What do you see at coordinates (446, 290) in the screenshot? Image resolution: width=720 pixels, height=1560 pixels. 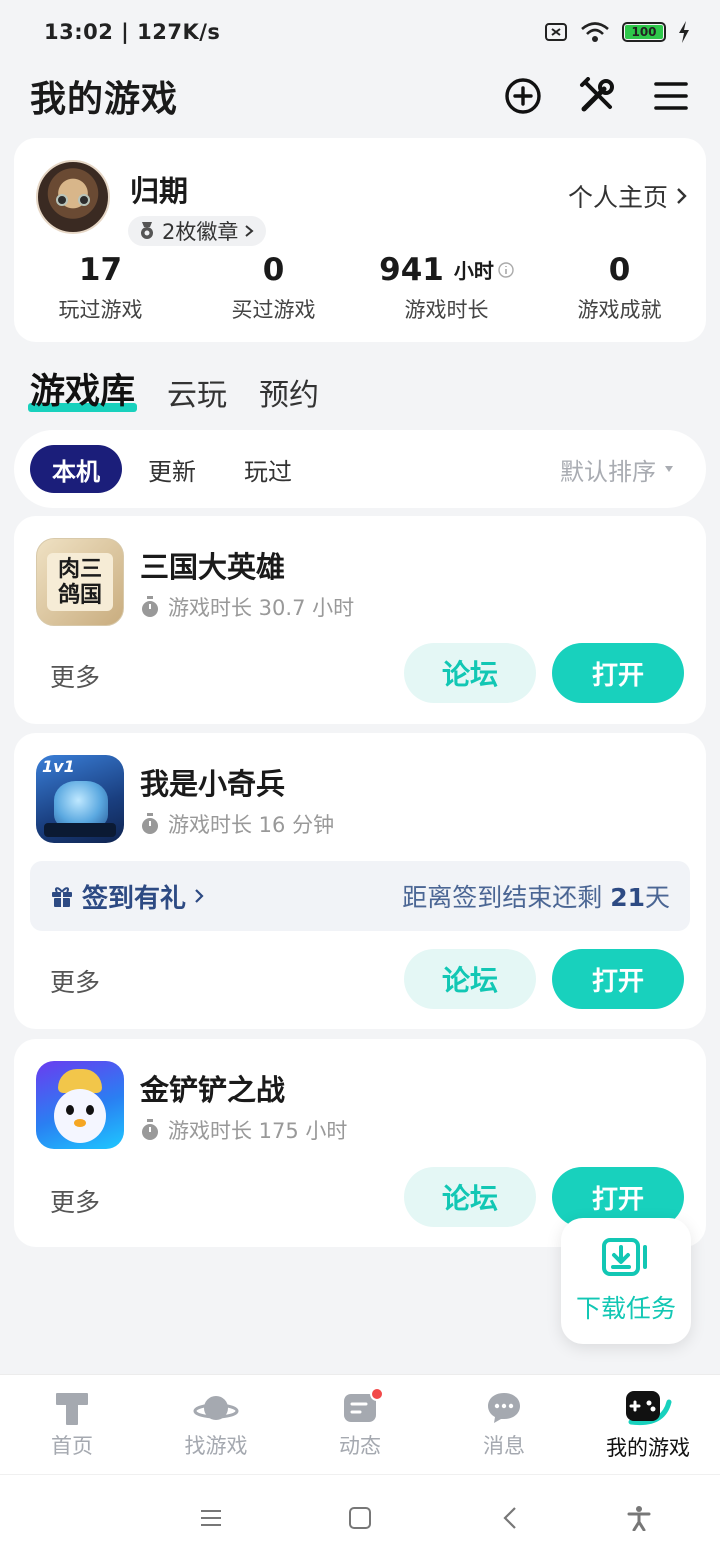 I see `stat-playtime: 941 小时 游戏时长` at bounding box center [446, 290].